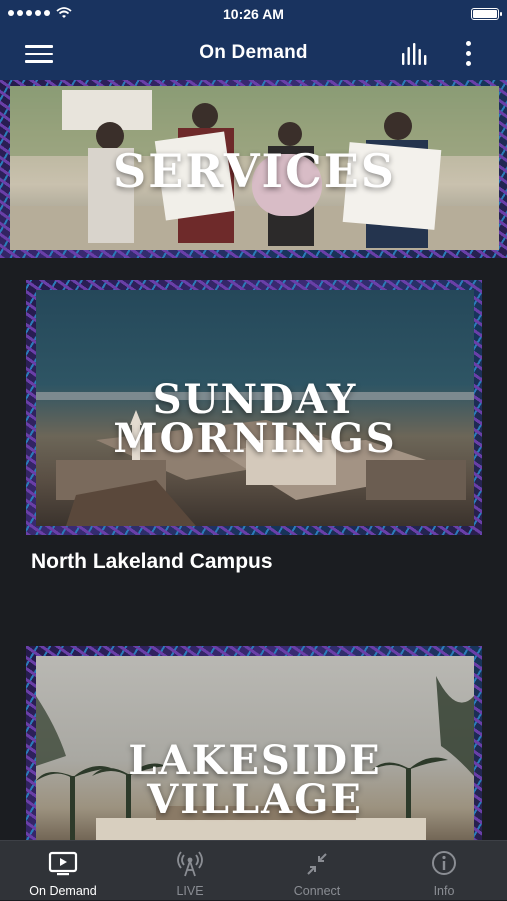 This screenshot has height=901, width=507. Describe the element at coordinates (63, 863) in the screenshot. I see `tv-icon` at that location.